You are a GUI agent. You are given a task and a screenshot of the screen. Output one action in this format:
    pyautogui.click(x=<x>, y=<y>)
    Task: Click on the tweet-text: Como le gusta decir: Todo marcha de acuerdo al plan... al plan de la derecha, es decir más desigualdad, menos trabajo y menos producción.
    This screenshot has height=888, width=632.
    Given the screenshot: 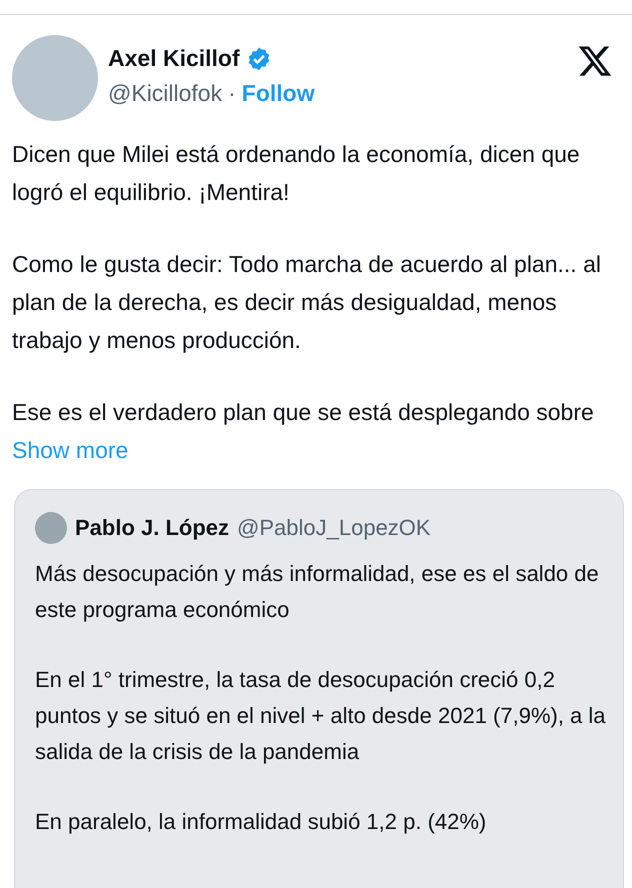 What is the action you would take?
    pyautogui.click(x=307, y=302)
    